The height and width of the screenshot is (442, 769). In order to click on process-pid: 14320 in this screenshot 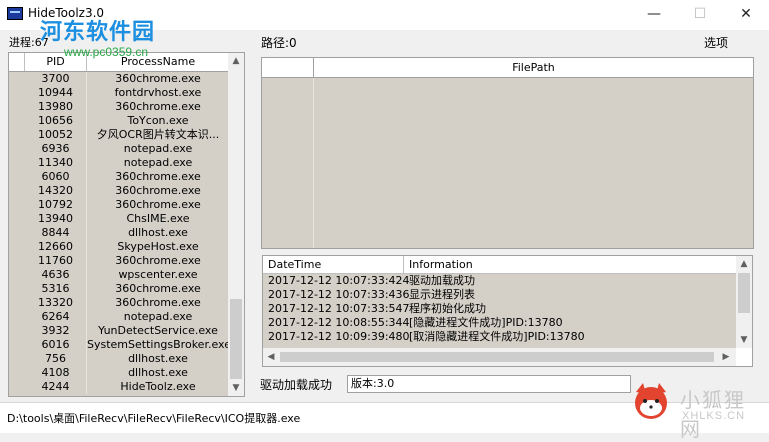, I will do `click(56, 191)`.